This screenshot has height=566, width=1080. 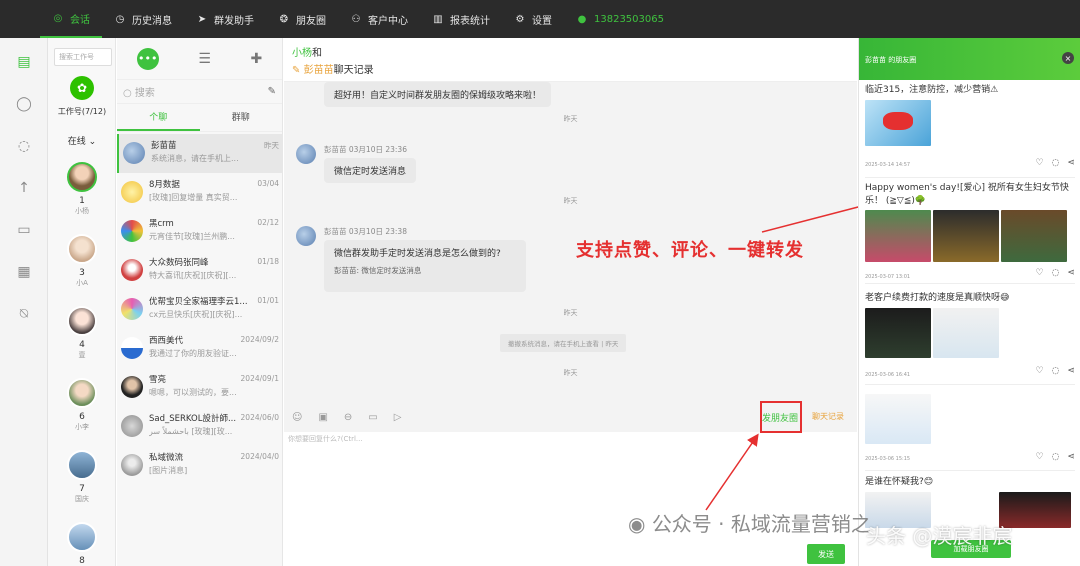 I want to click on watermark-left: ◉ 公众号 · 私域流量营销之, so click(x=749, y=524).